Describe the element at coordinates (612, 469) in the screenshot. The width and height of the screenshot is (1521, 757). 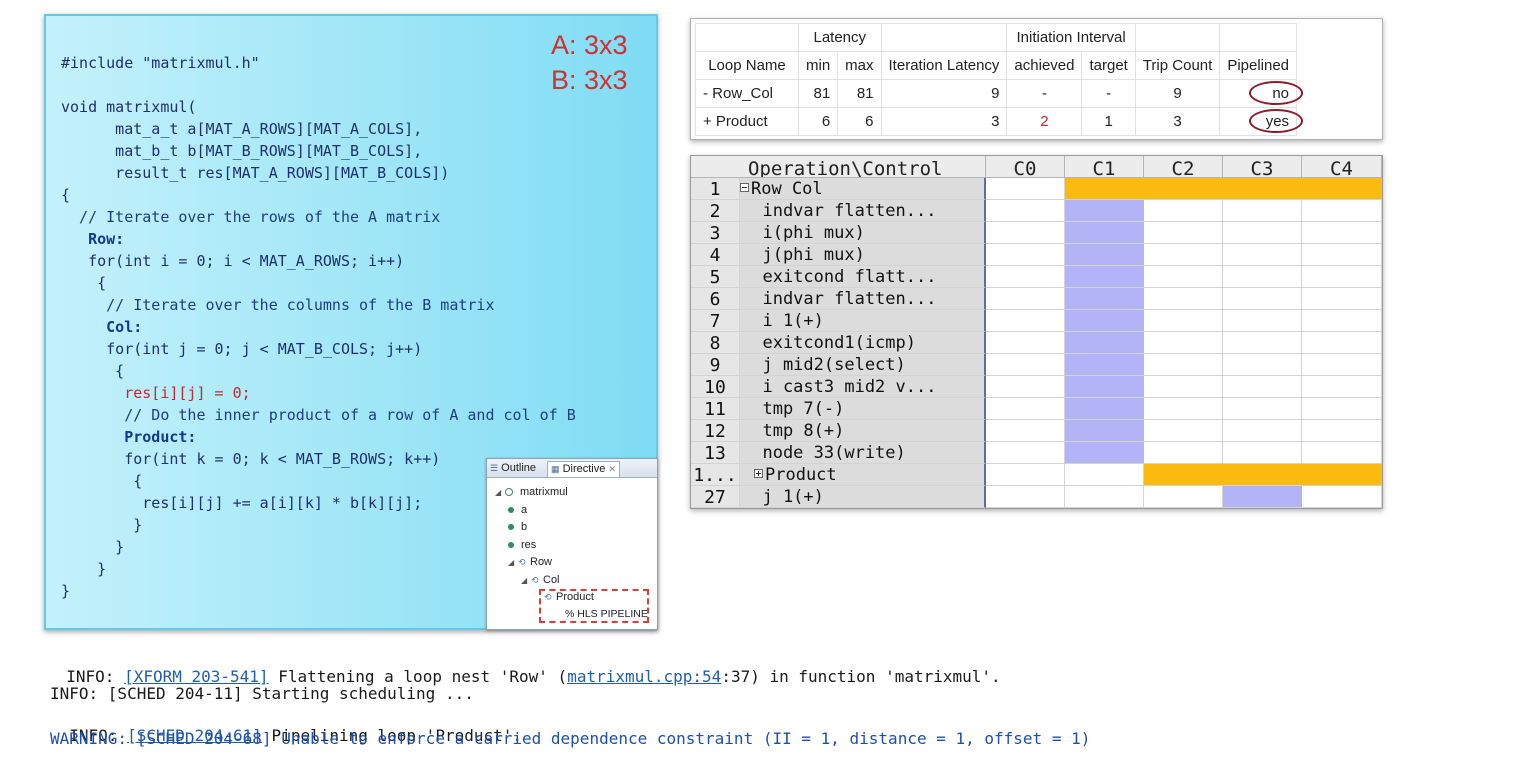
I see `close-icon: ✕` at that location.